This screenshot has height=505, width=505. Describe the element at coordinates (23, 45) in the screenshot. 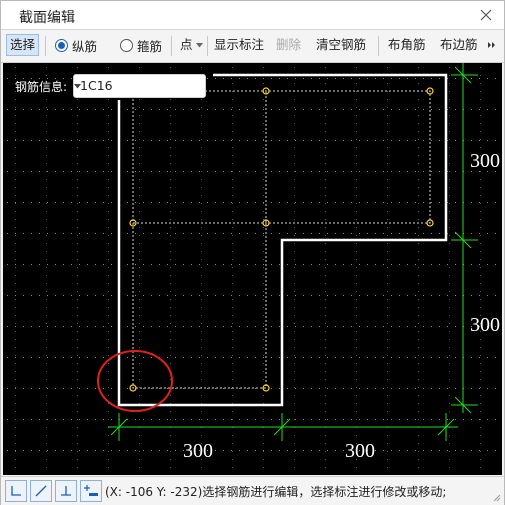

I see `select-button: 选择` at that location.